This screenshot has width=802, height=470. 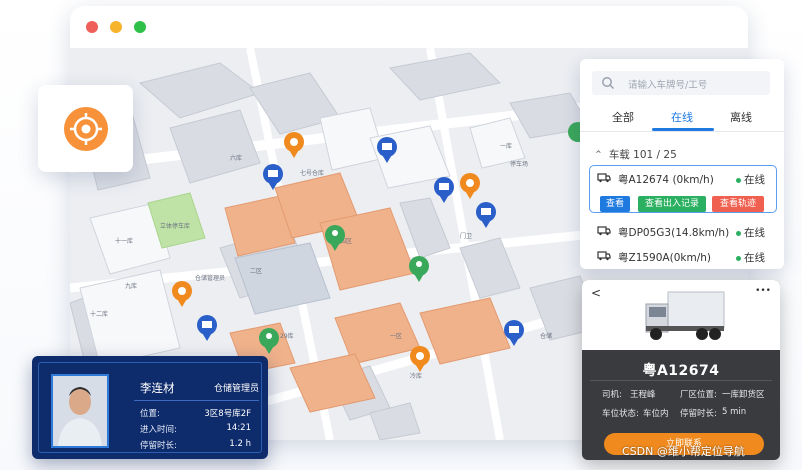 I want to click on stay-duration-value: 1.2 h, so click(x=240, y=444).